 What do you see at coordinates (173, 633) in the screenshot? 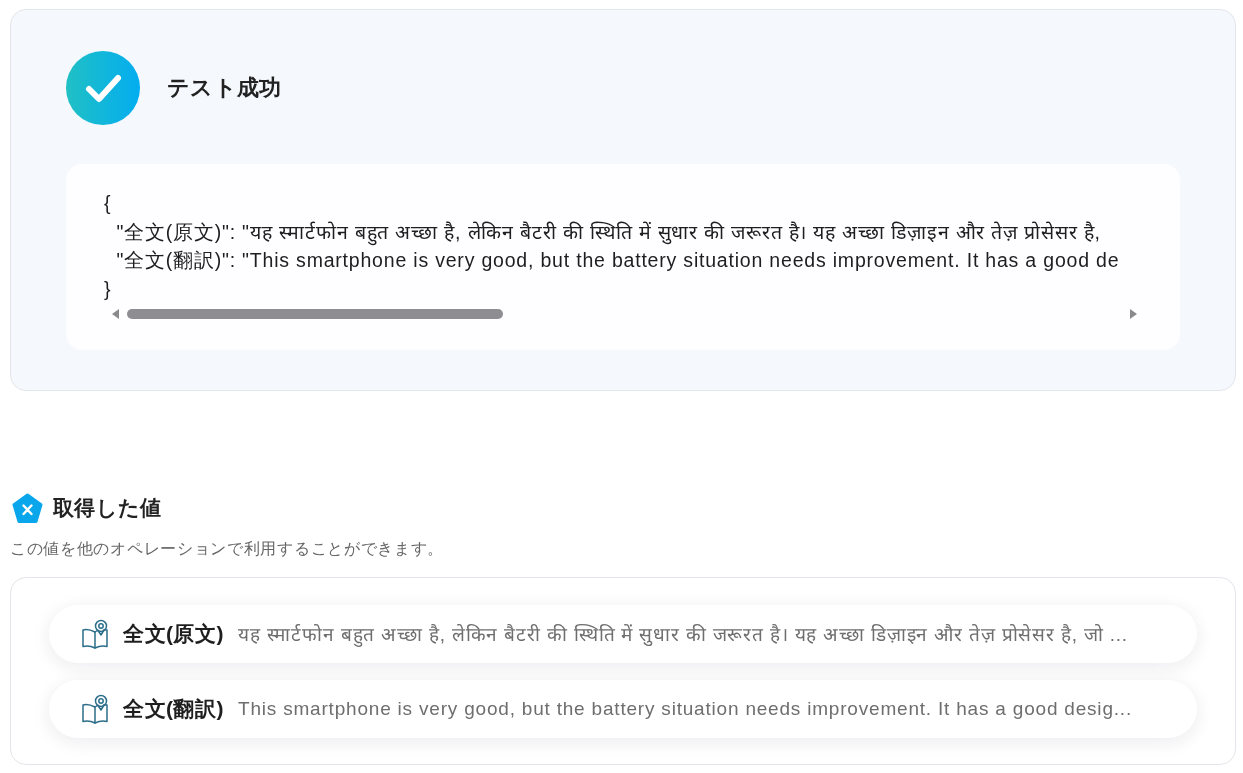
I see `value-label: 全文(原文)` at bounding box center [173, 633].